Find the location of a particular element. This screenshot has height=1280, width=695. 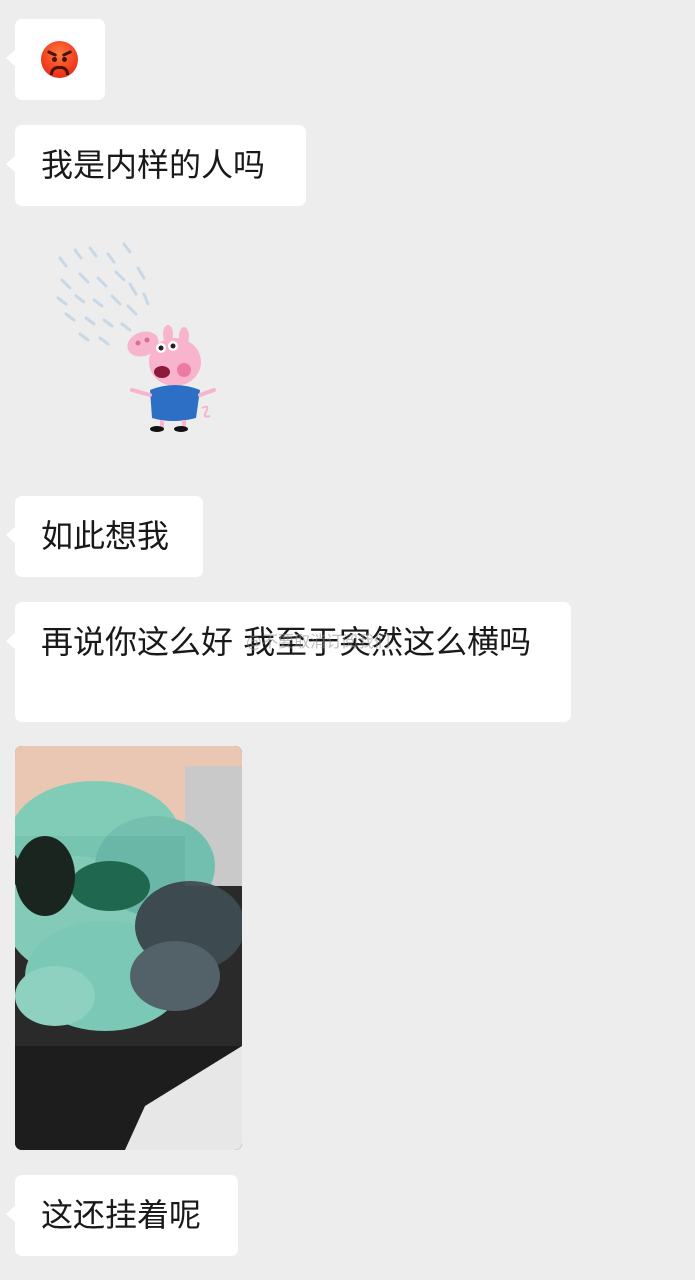

message-bubble-text: 这还挂着呢 is located at coordinates (122, 1215).